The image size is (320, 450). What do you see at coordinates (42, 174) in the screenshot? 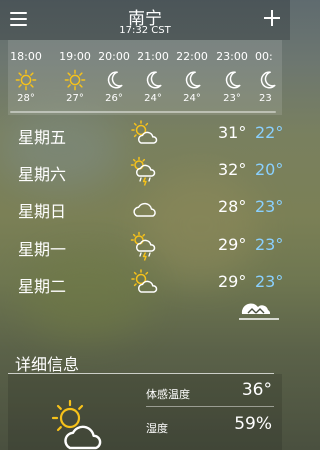
I see `day-name: 星期六` at bounding box center [42, 174].